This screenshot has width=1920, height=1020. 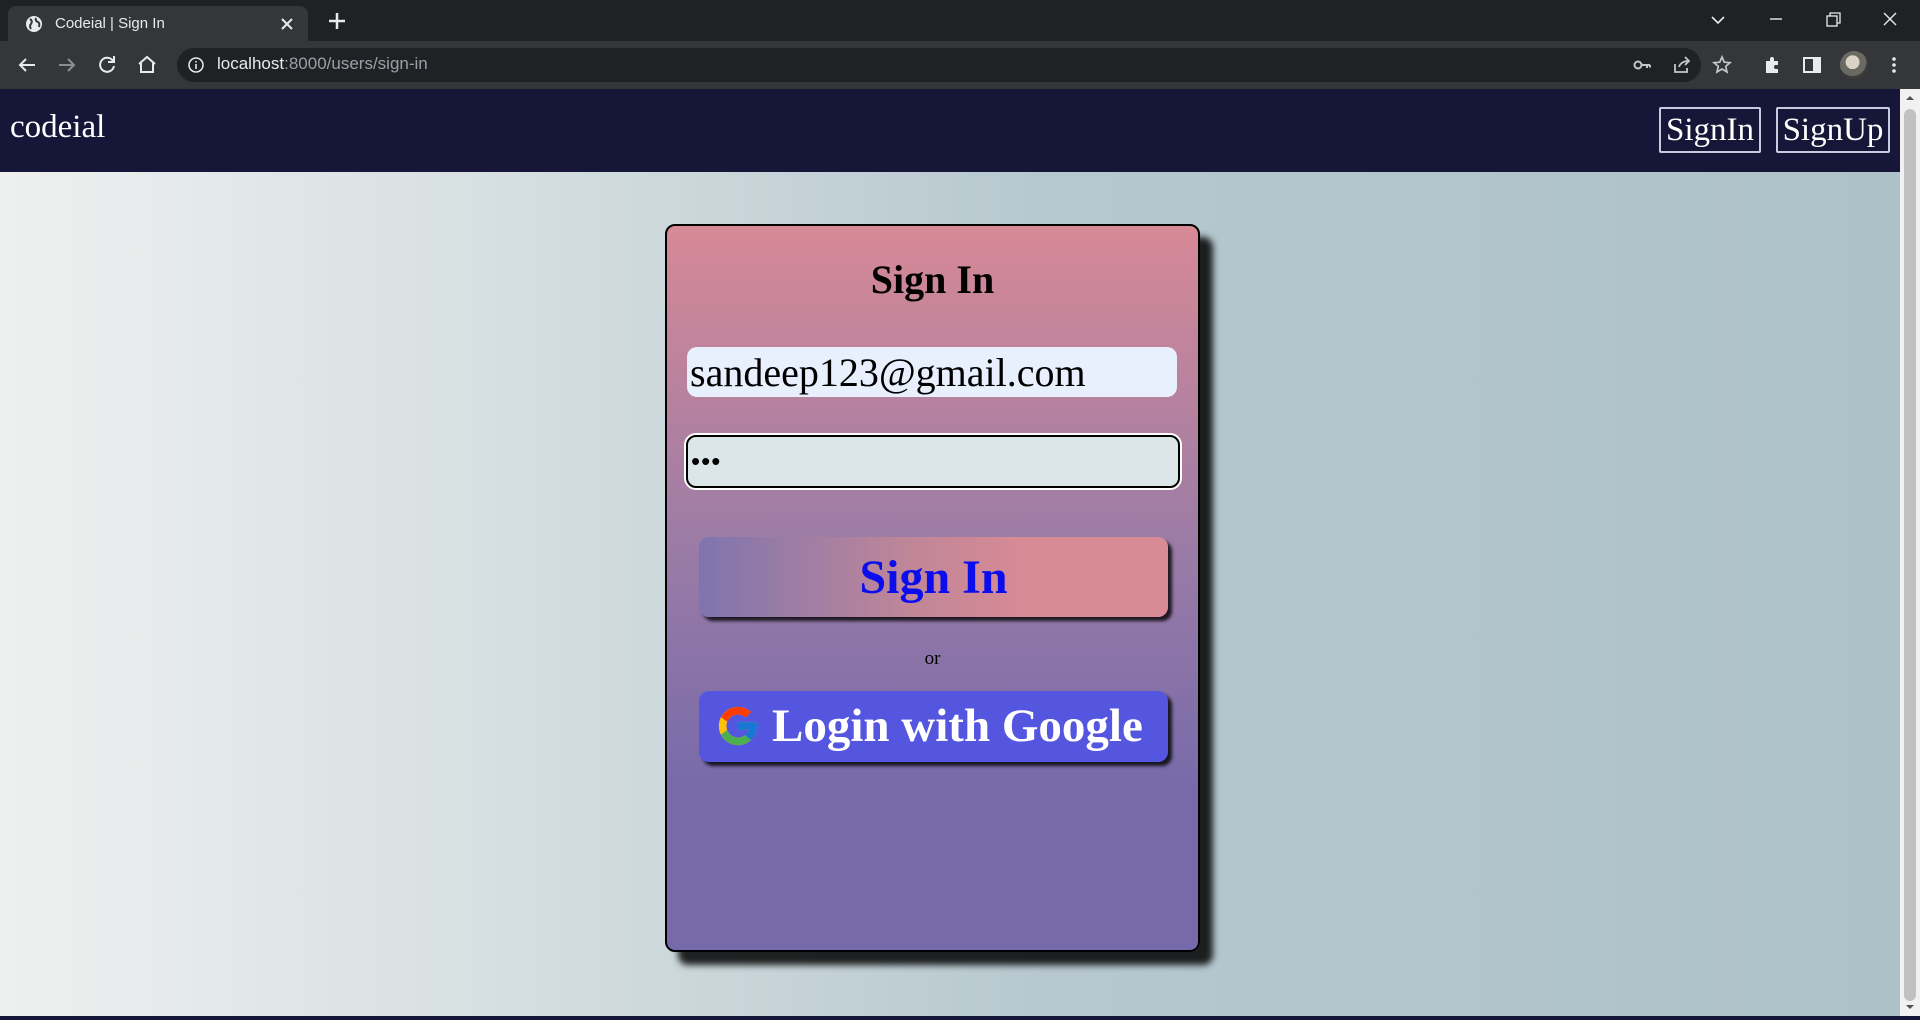 I want to click on reload-icon, so click(x=107, y=65).